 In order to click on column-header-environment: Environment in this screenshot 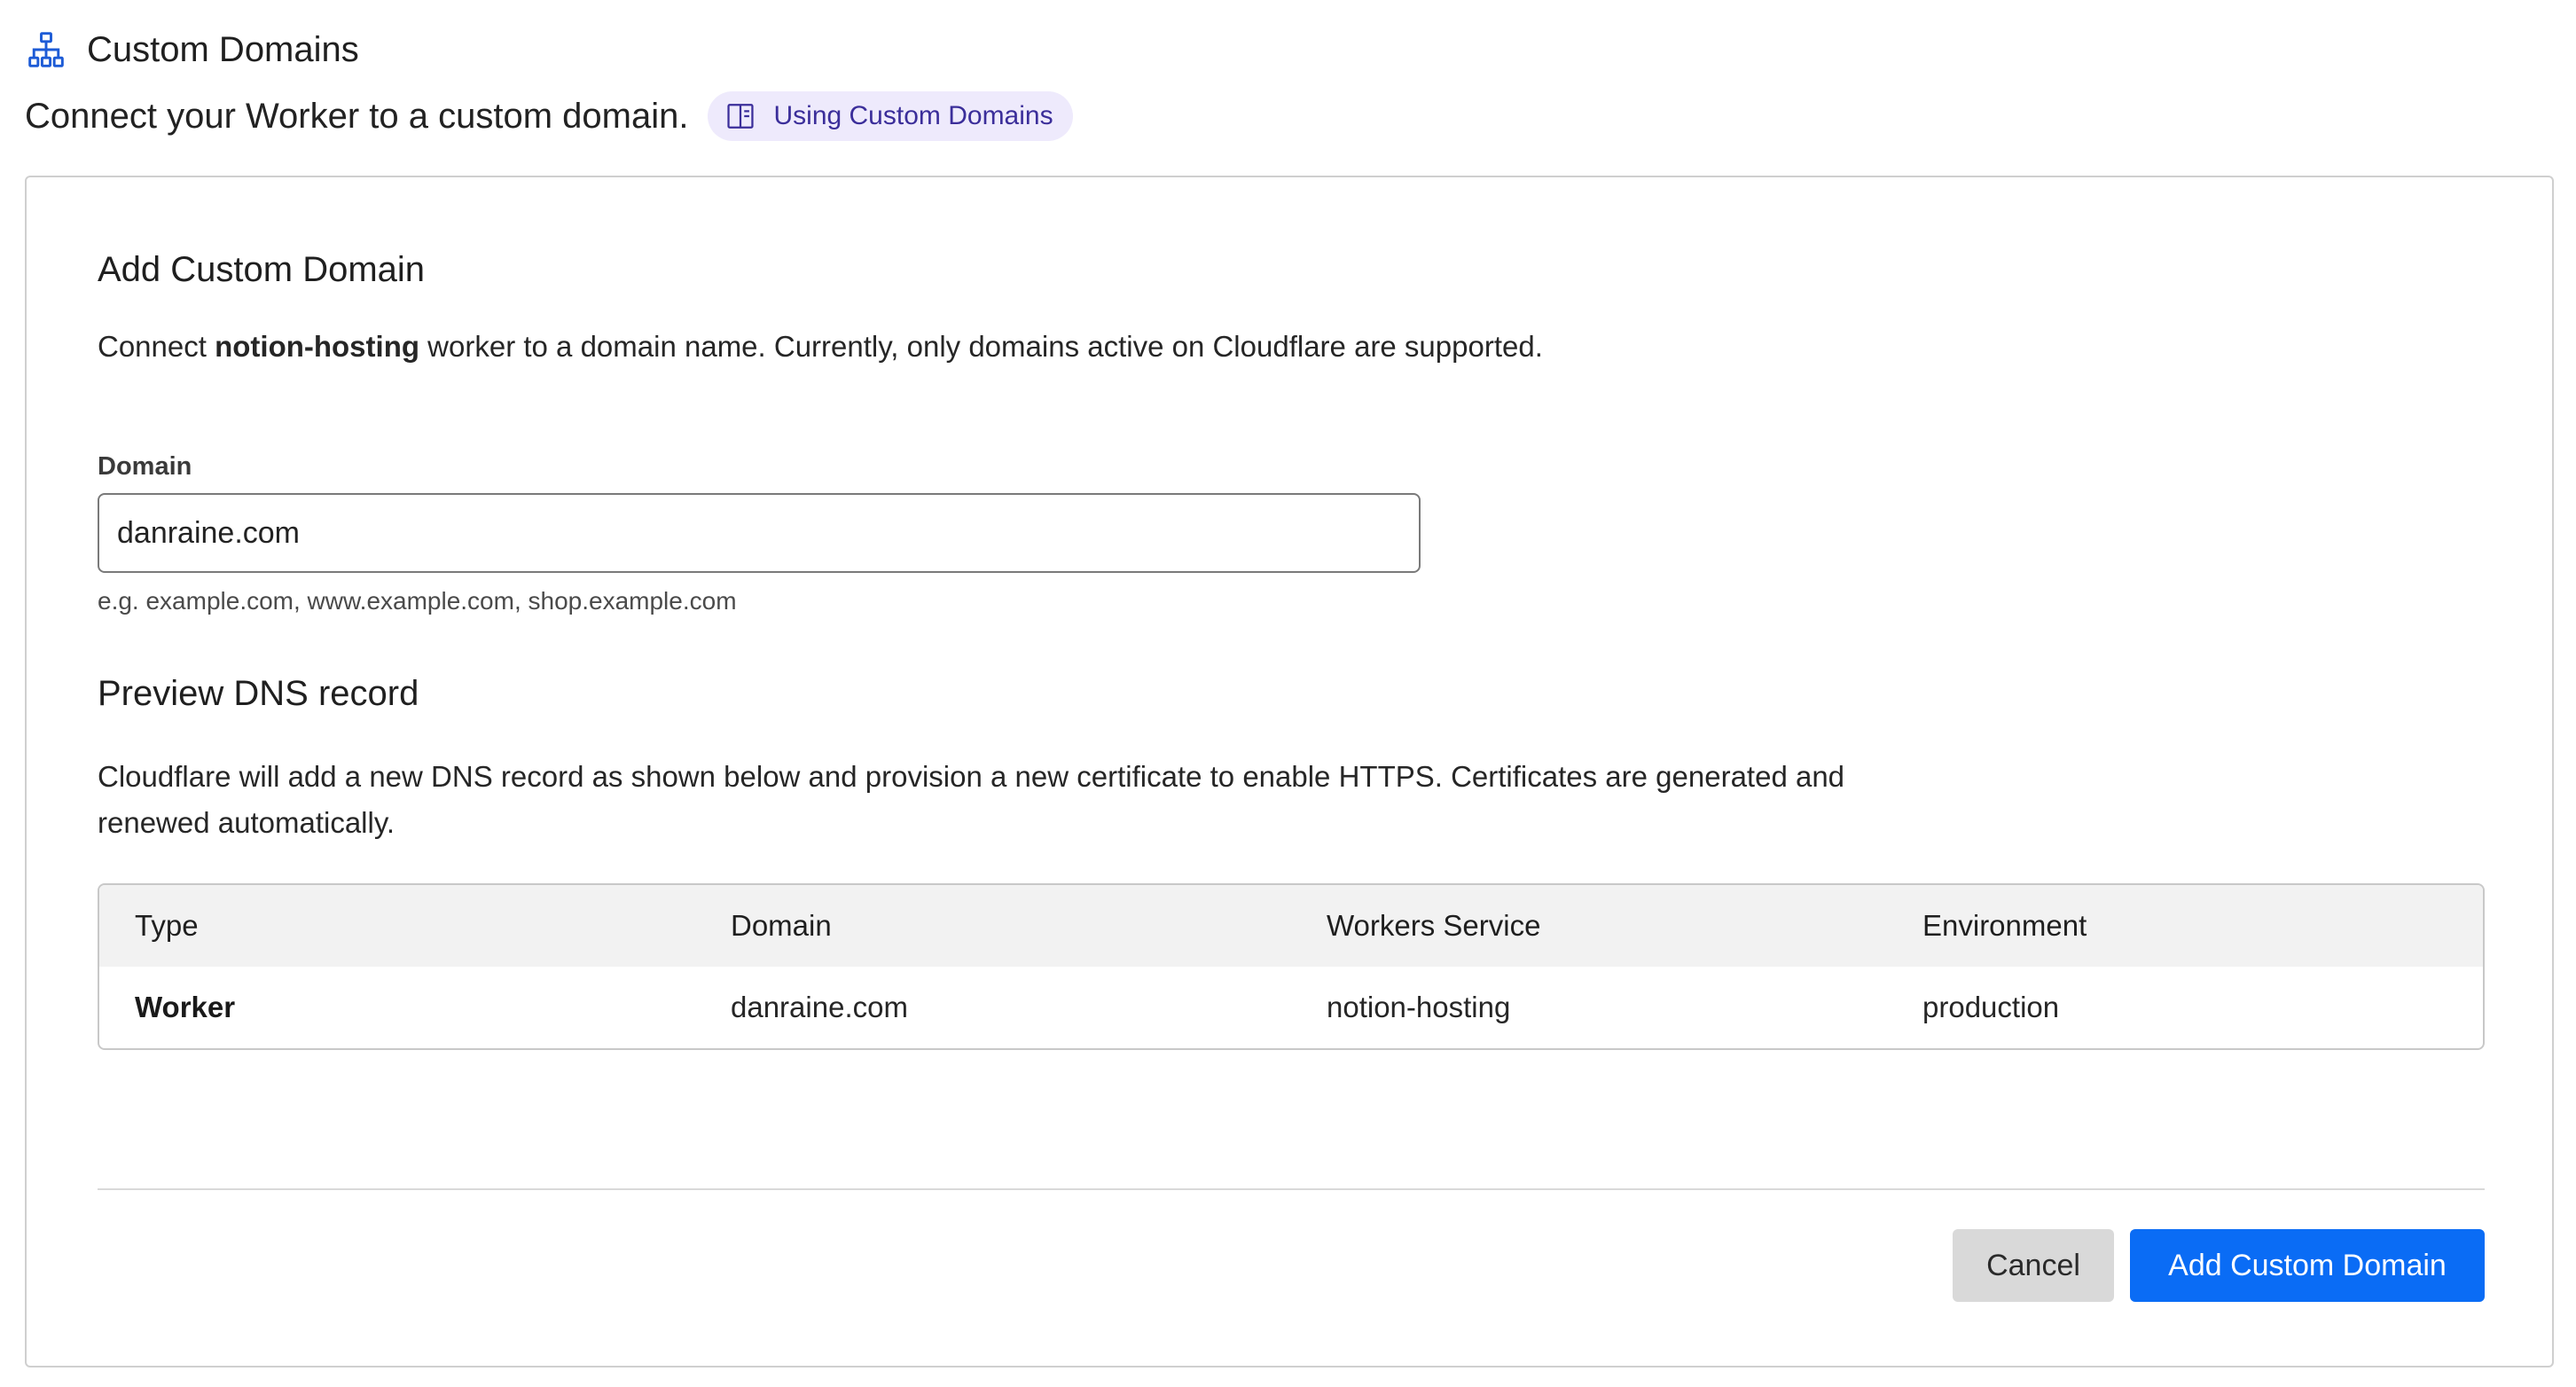, I will do `click(2004, 925)`.